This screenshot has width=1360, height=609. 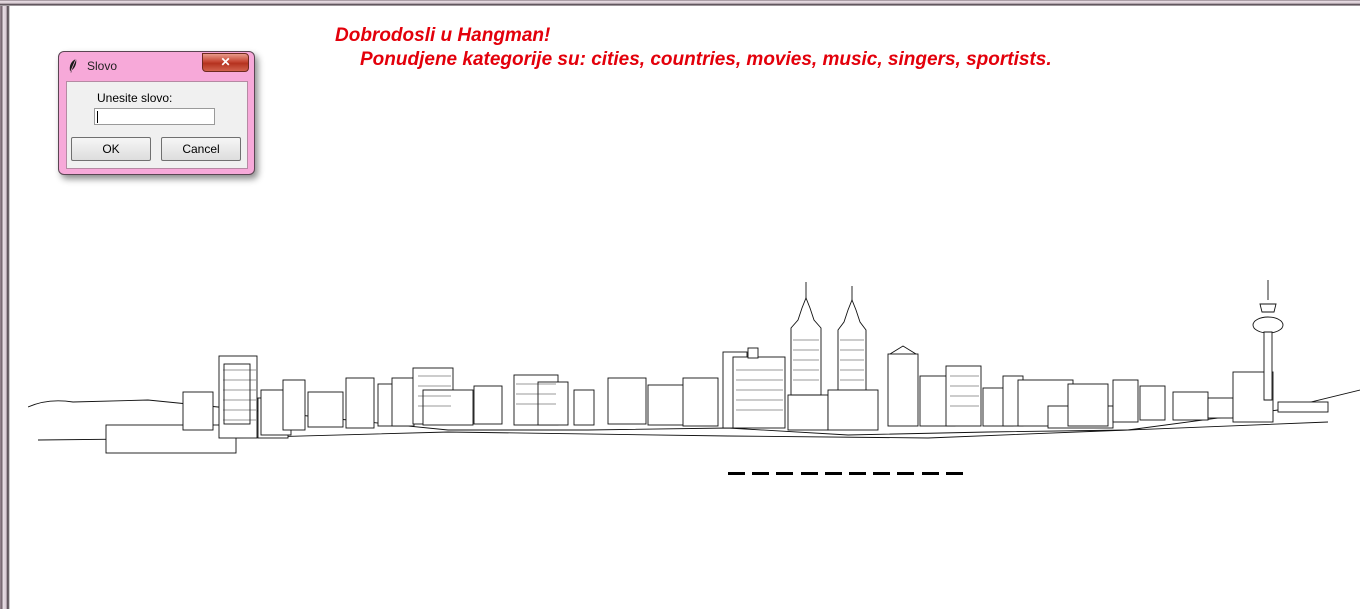 What do you see at coordinates (443, 35) in the screenshot?
I see `welcome-heading: Dobrodosli u Hangman!` at bounding box center [443, 35].